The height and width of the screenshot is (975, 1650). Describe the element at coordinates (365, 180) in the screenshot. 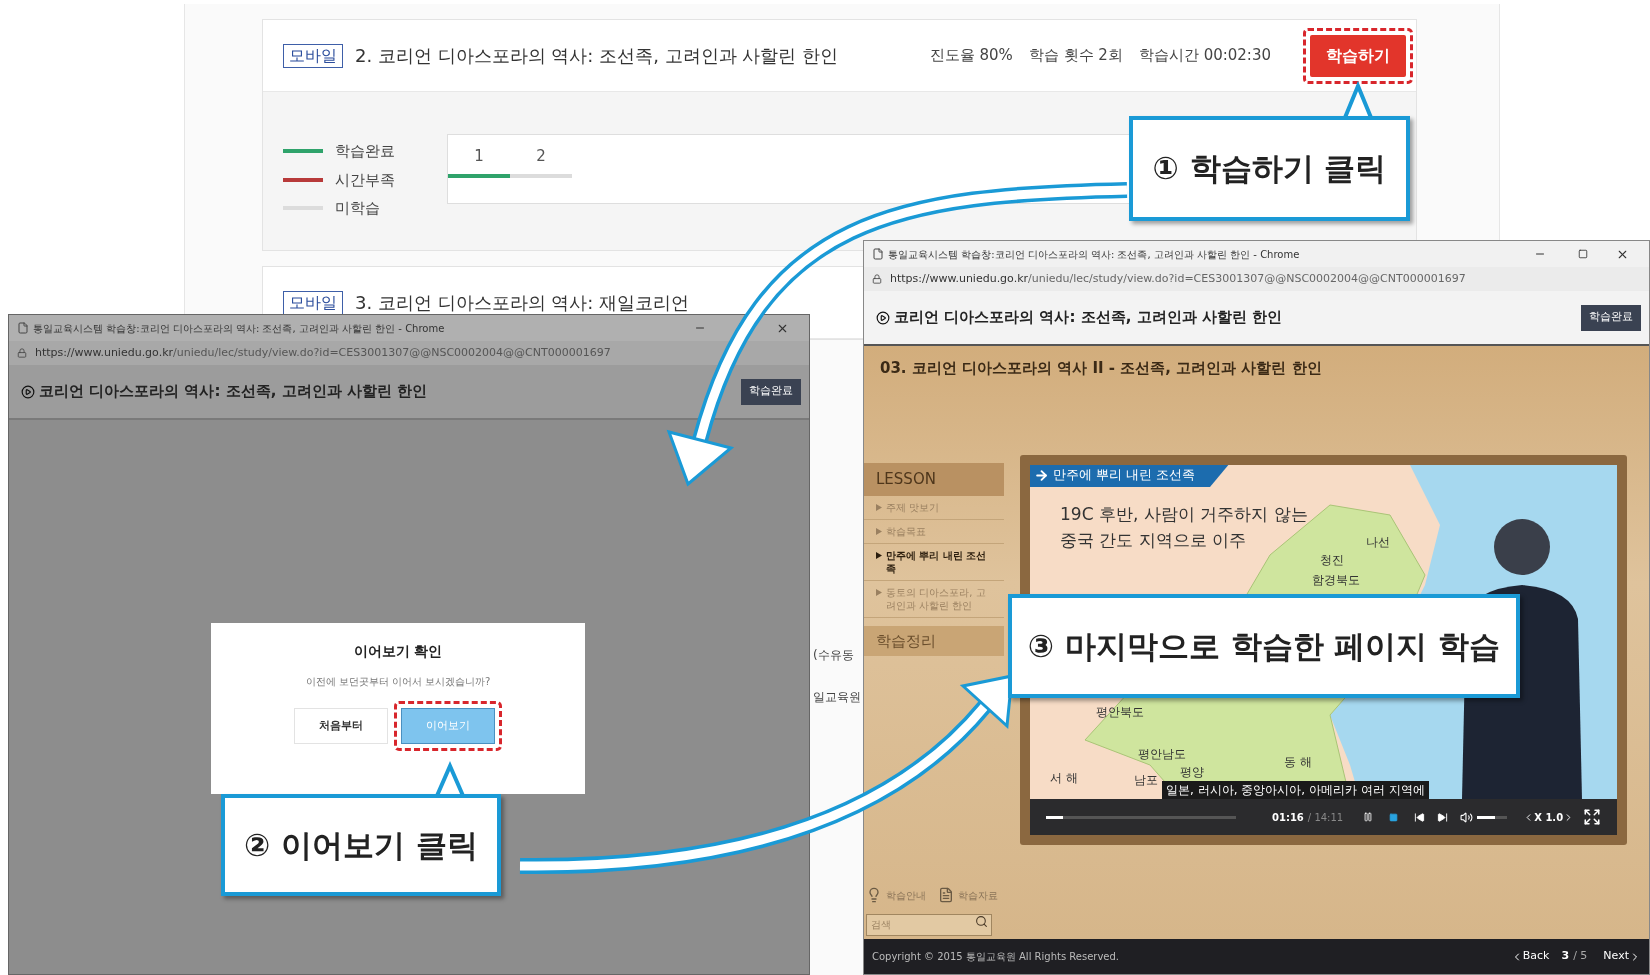

I see `legend-label: 시간부족` at that location.